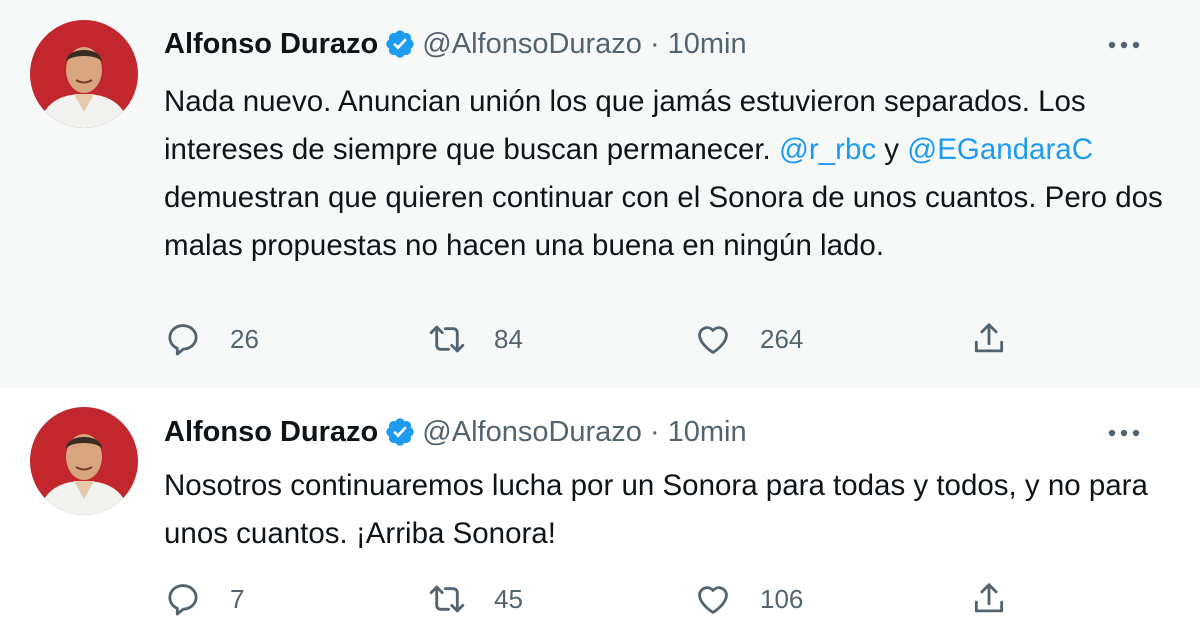  Describe the element at coordinates (204, 599) in the screenshot. I see `reply-button: 7` at that location.